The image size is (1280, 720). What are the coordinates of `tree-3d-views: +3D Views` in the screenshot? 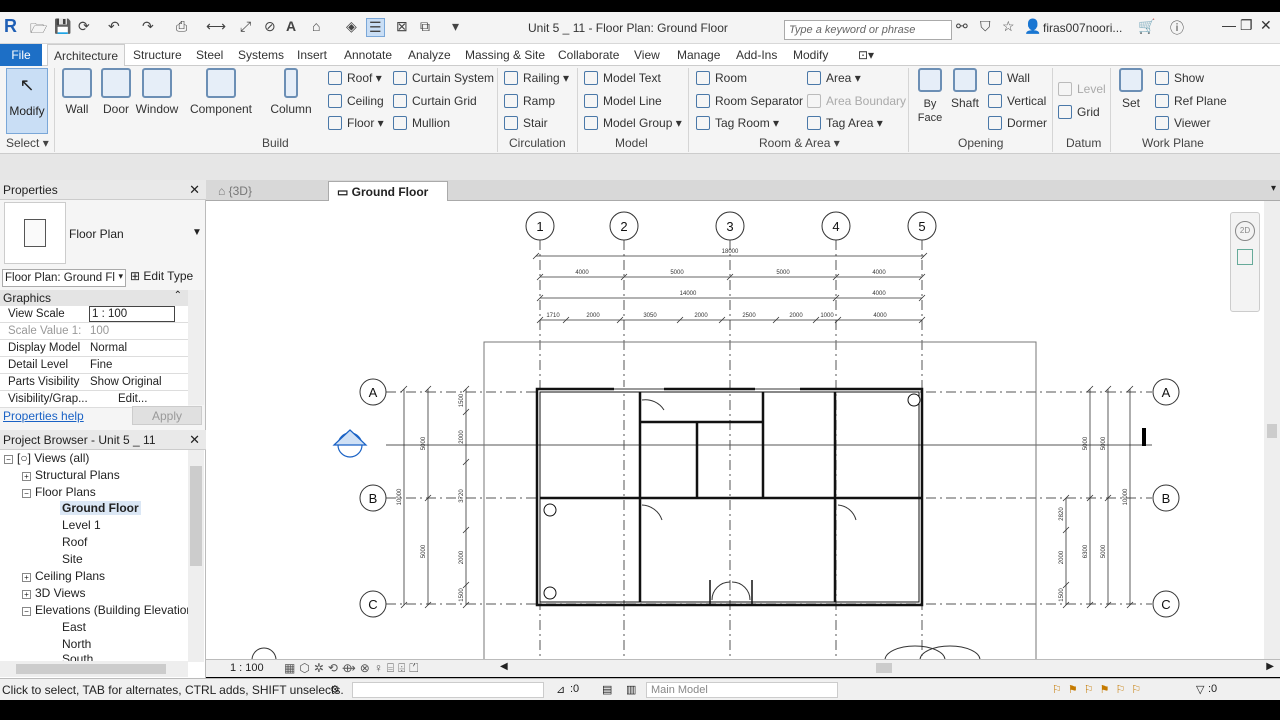 It's located at (53, 593).